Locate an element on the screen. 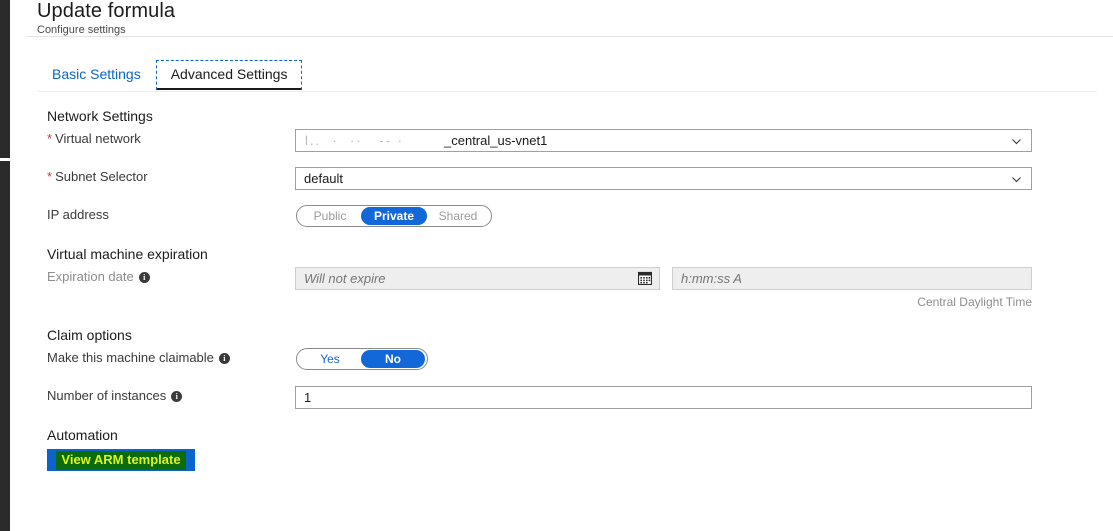 The height and width of the screenshot is (531, 1113). blade-header: Update formula Configure settings is located at coordinates (561, 18).